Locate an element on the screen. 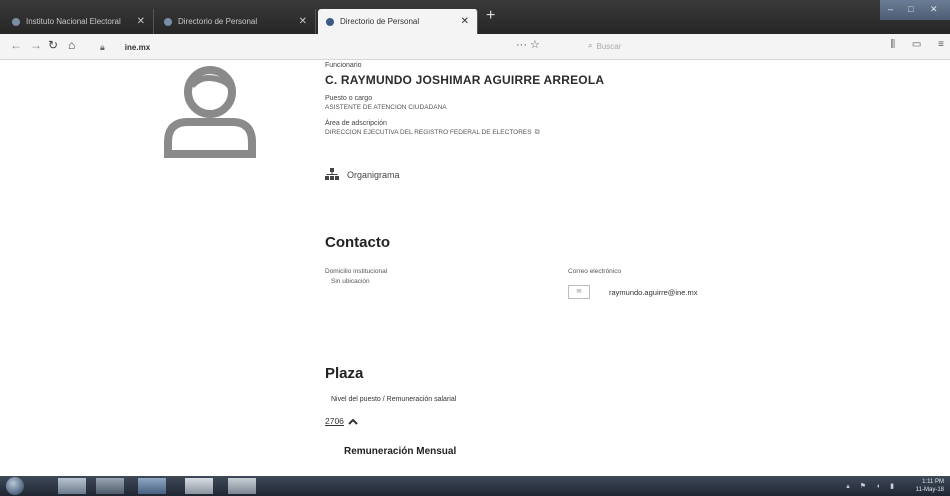 This screenshot has height=496, width=950. tab-instituto: Instituto Nacional Electoral ✕ is located at coordinates (79, 21).